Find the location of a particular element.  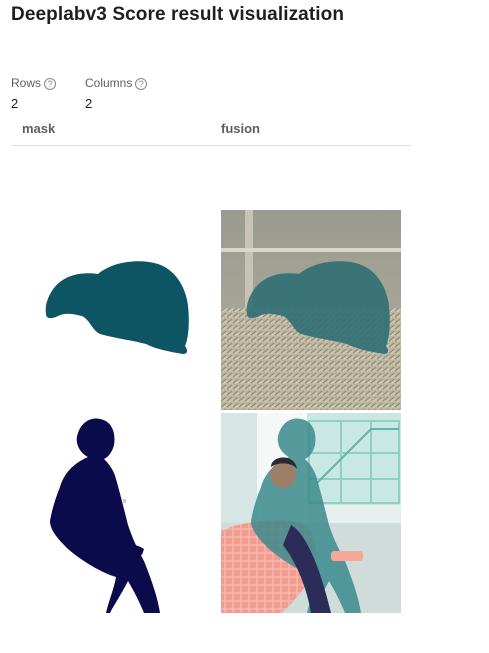

column-header-fusion: fusion is located at coordinates (240, 128).